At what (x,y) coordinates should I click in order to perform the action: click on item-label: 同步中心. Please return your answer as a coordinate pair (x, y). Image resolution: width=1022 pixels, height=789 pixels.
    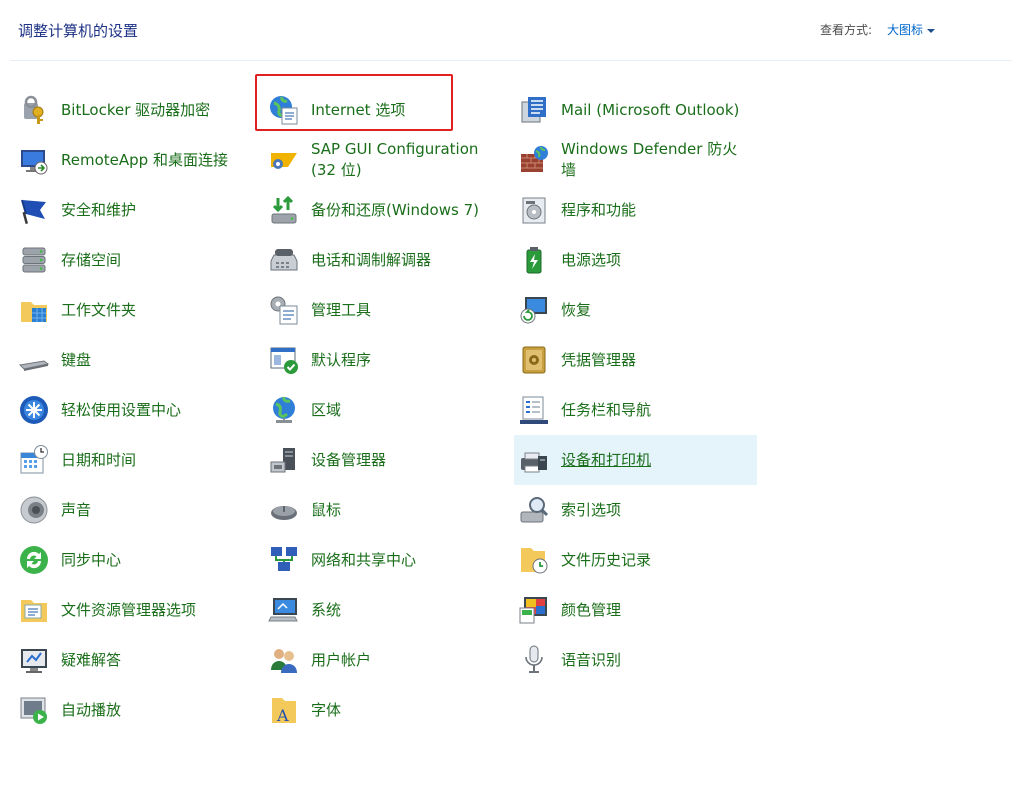
    Looking at the image, I should click on (91, 559).